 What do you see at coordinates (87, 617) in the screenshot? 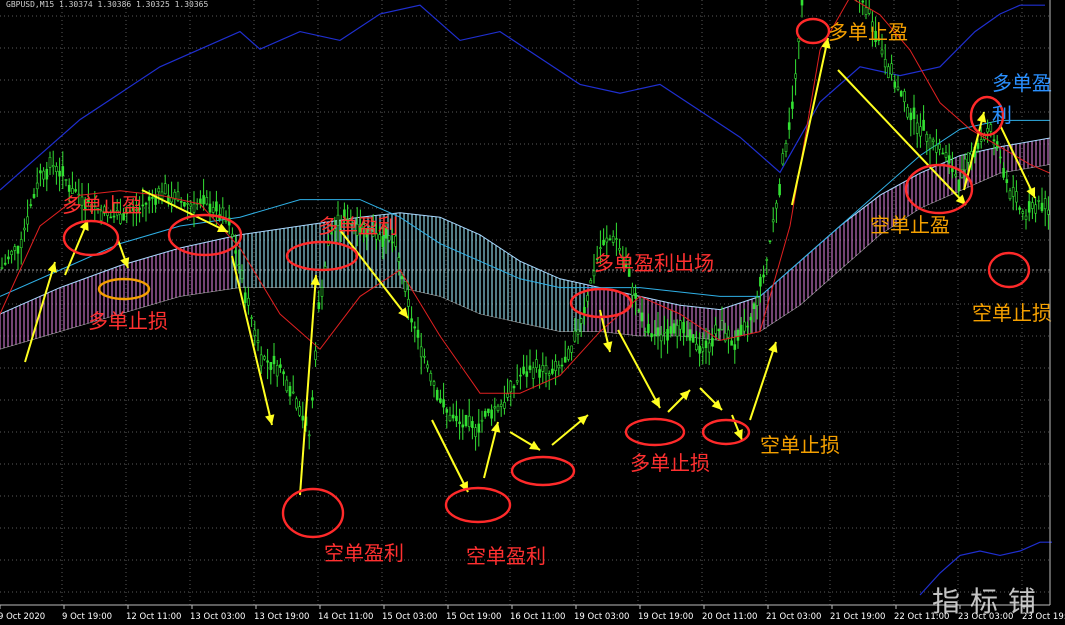
I see `x-tick-label: 9 Oct 19:00` at bounding box center [87, 617].